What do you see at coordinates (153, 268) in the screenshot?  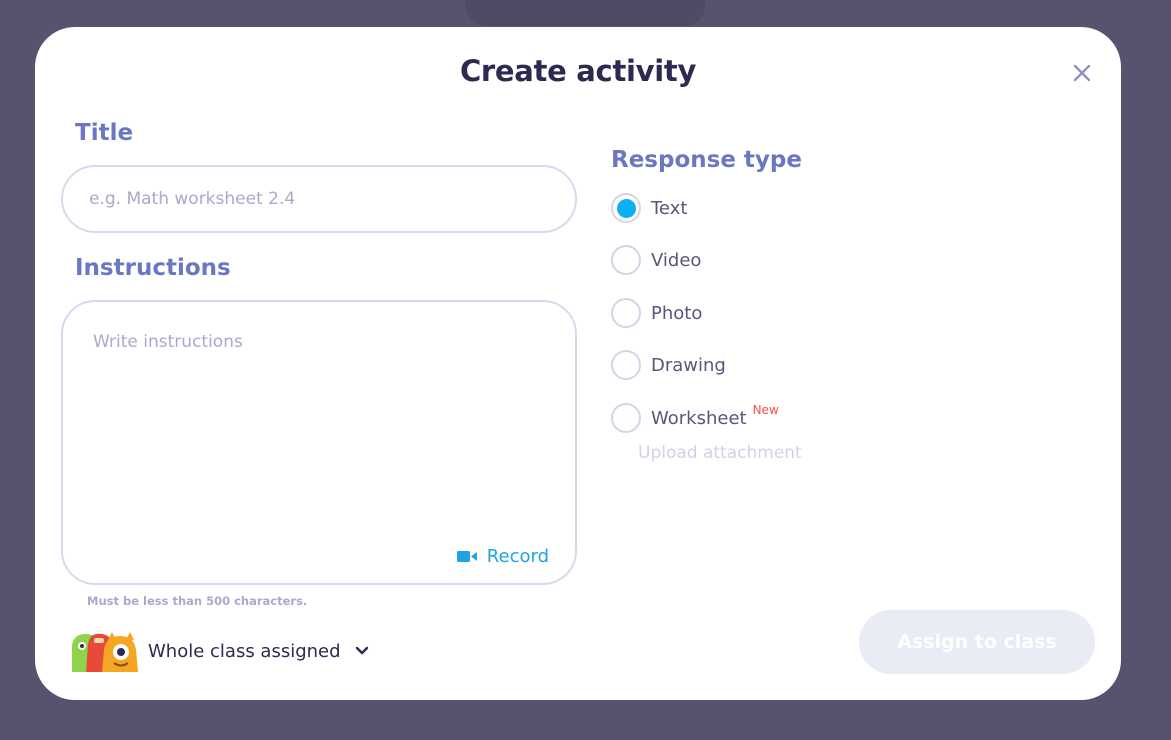 I see `instructions-label: Instructions` at bounding box center [153, 268].